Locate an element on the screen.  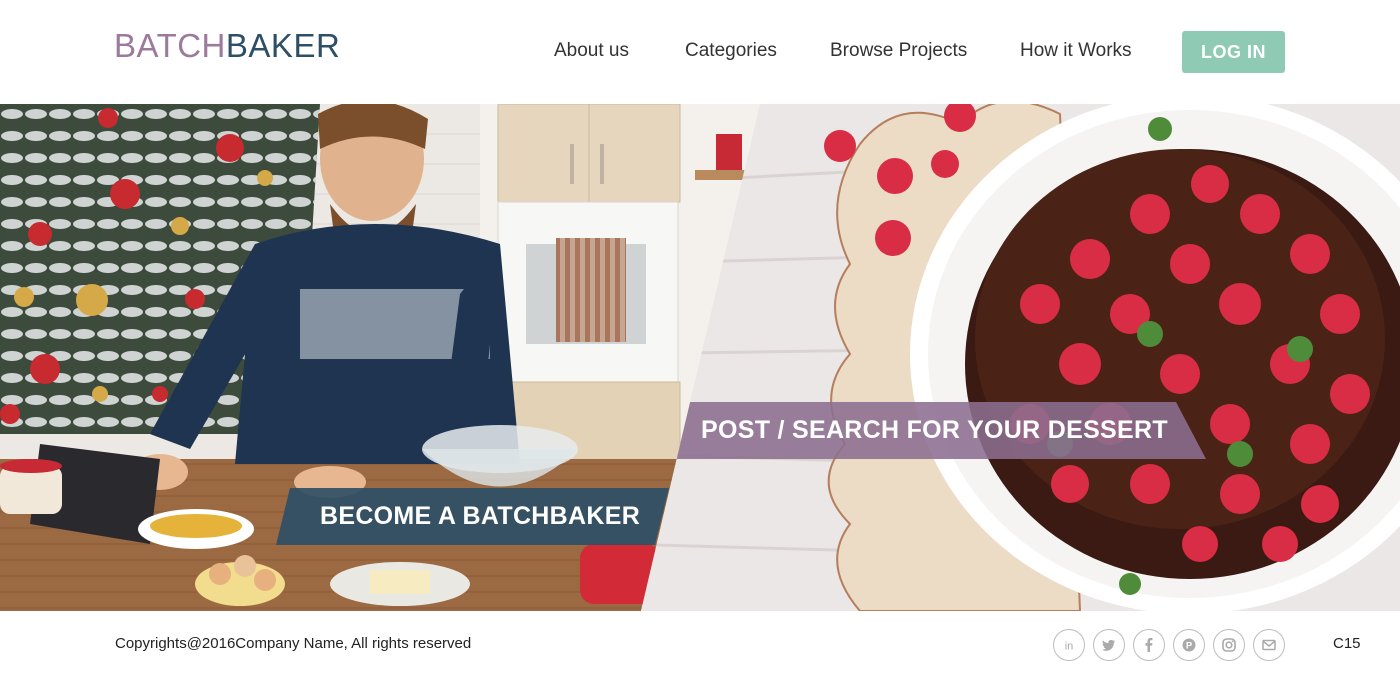
login-button: LOG IN is located at coordinates (1233, 52).